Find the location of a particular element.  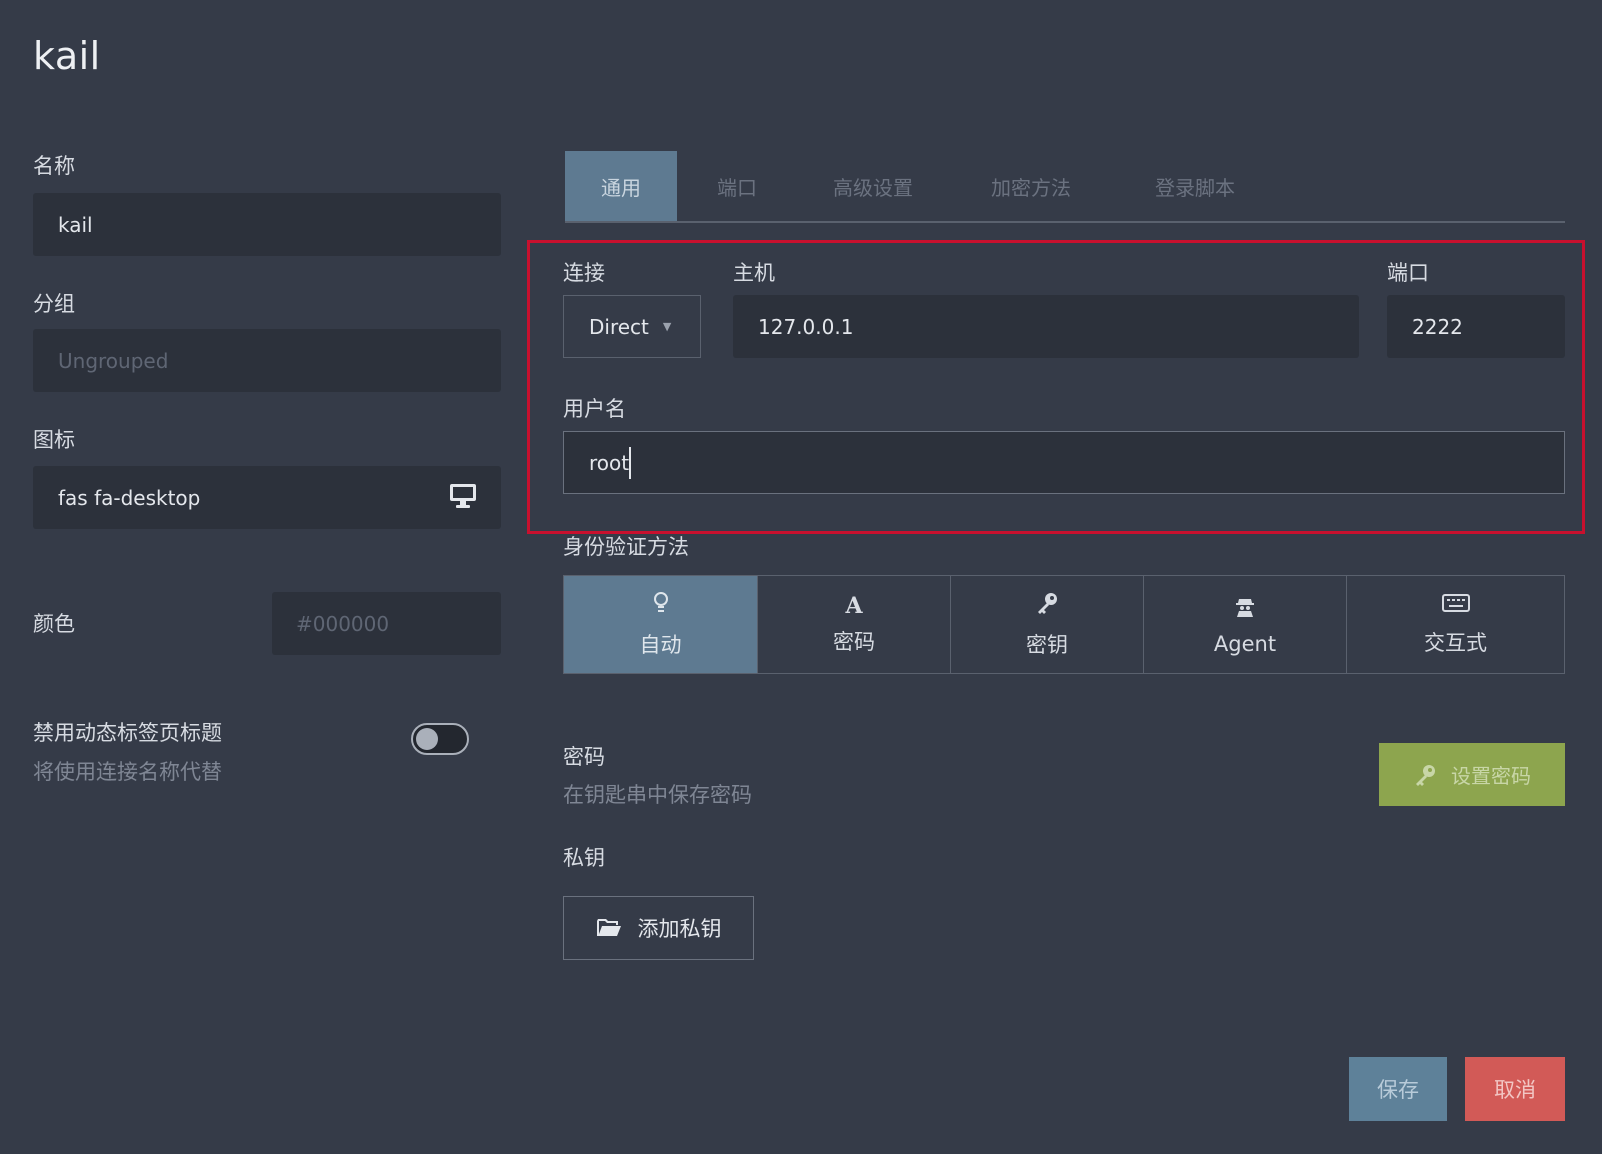

password-label: 密码 is located at coordinates (584, 757).